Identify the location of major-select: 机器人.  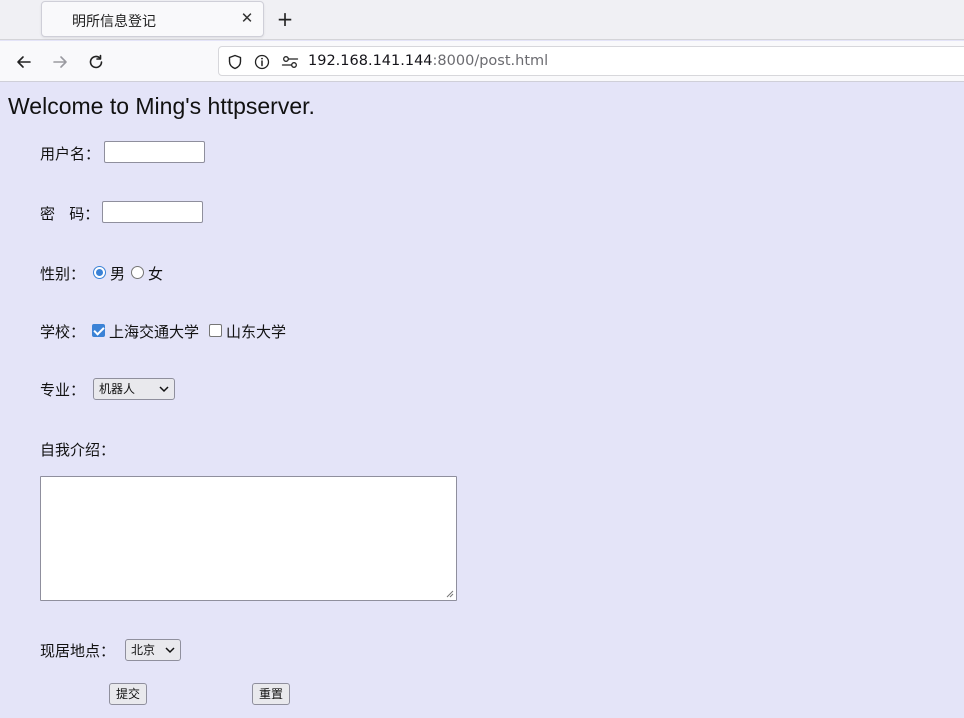
(134, 389).